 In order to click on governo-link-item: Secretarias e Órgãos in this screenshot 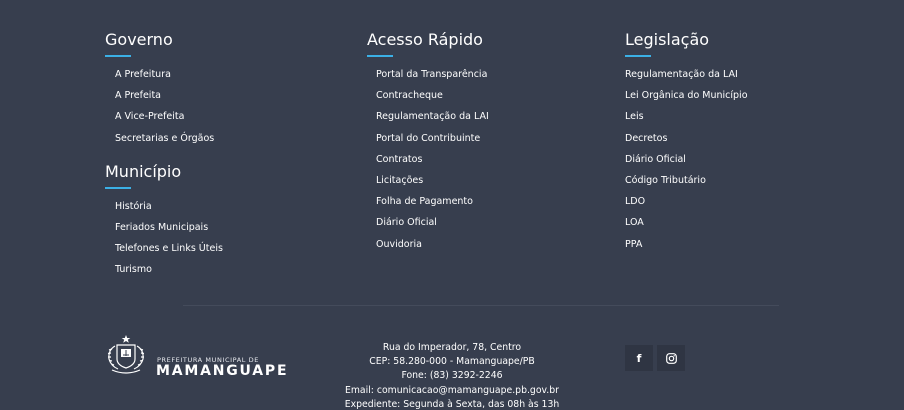, I will do `click(164, 138)`.